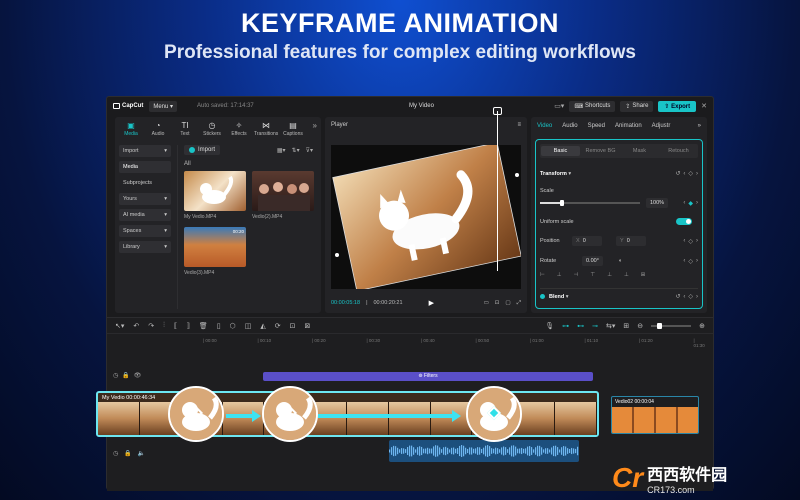 The width and height of the screenshot is (800, 500). Describe the element at coordinates (175, 326) in the screenshot. I see `split-left-icon: ⟦` at that location.